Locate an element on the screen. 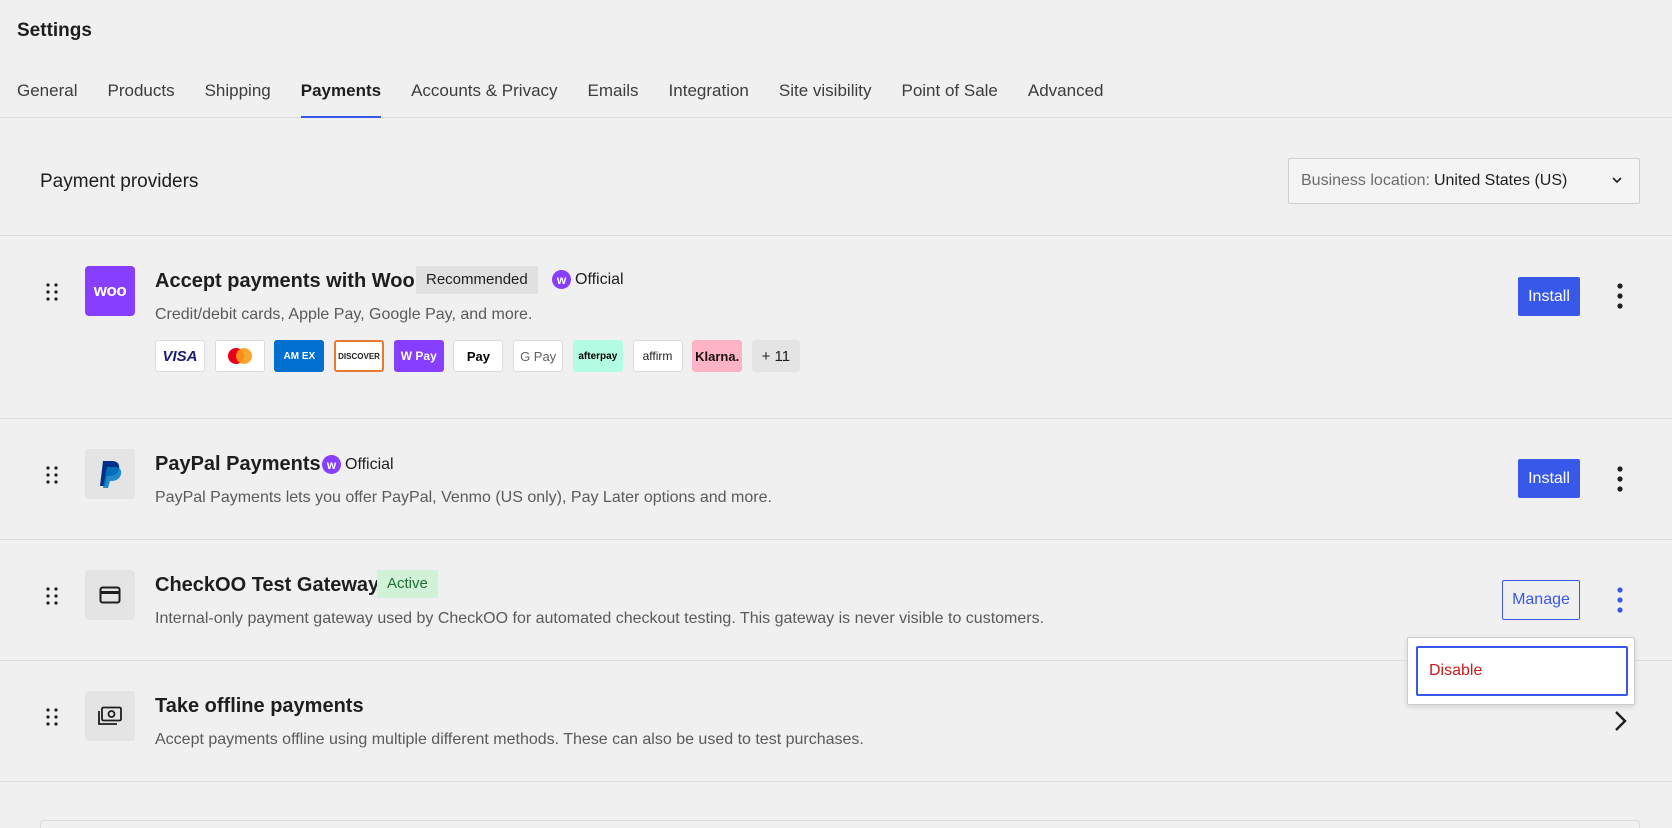 This screenshot has width=1672, height=828. chevron-down-icon is located at coordinates (1617, 180).